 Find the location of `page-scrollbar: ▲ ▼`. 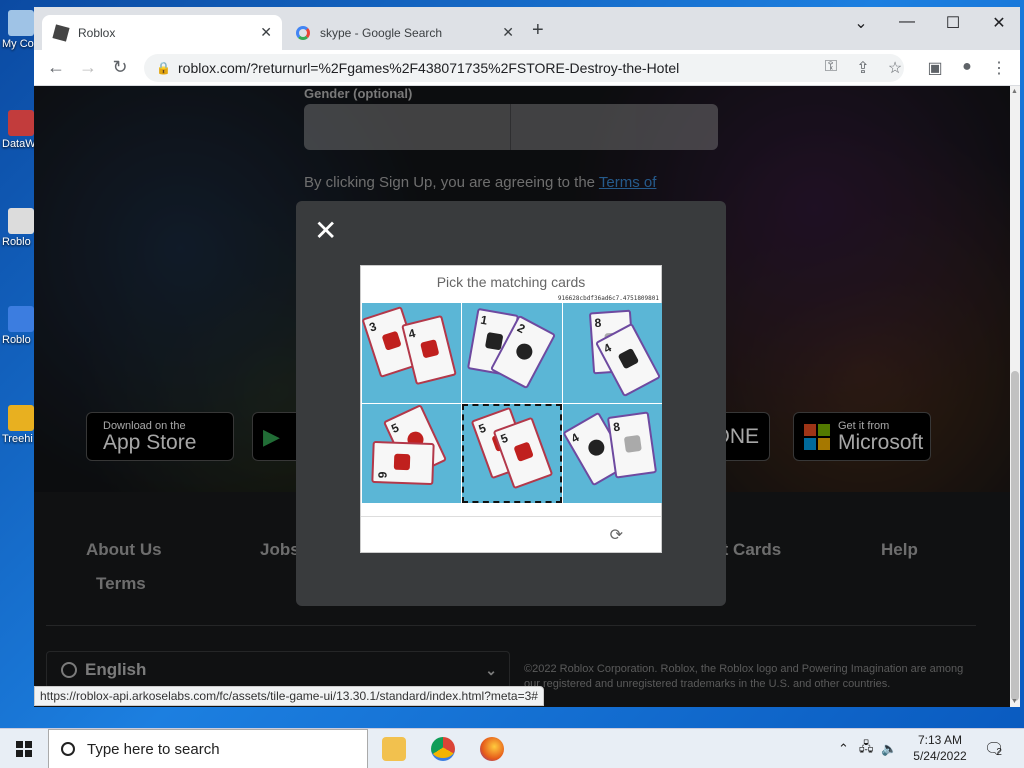

page-scrollbar: ▲ ▼ is located at coordinates (1015, 396).